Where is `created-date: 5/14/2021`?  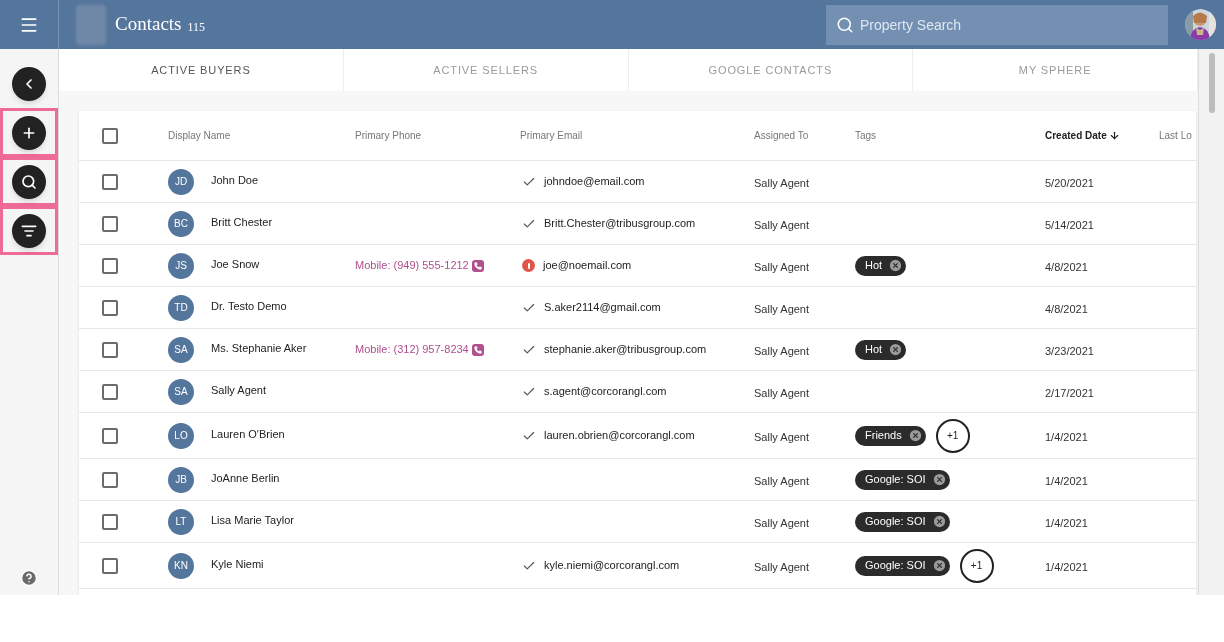
created-date: 5/14/2021 is located at coordinates (1069, 224).